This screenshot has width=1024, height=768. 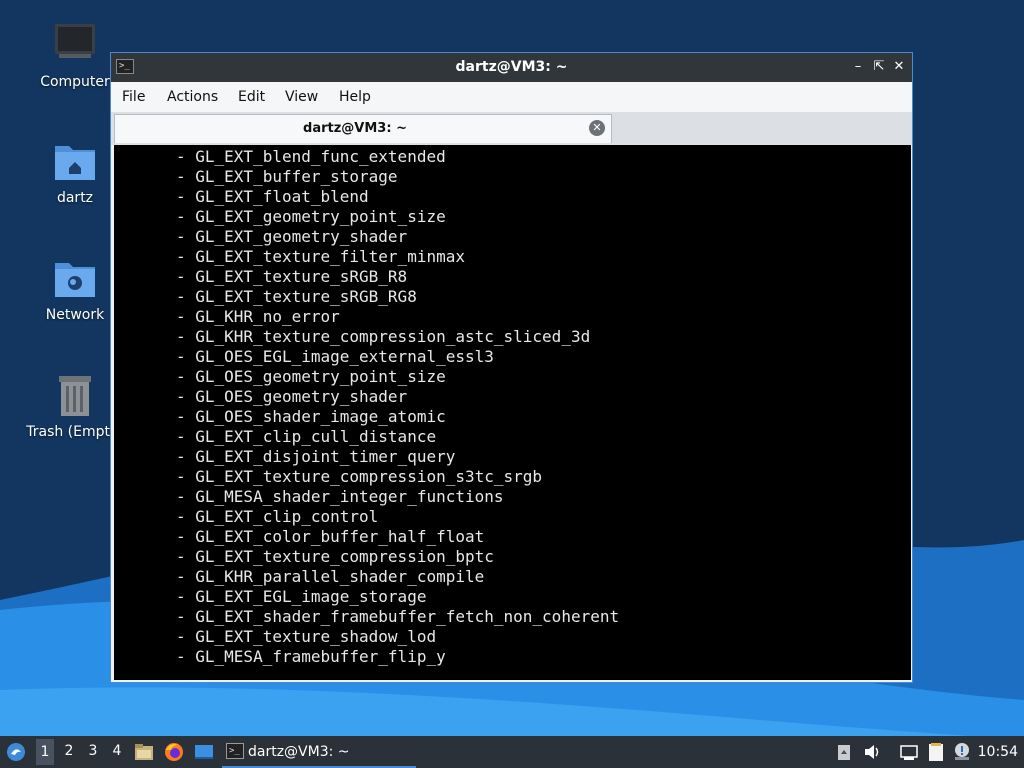 I want to click on show-desktop-icon, so click(x=204, y=752).